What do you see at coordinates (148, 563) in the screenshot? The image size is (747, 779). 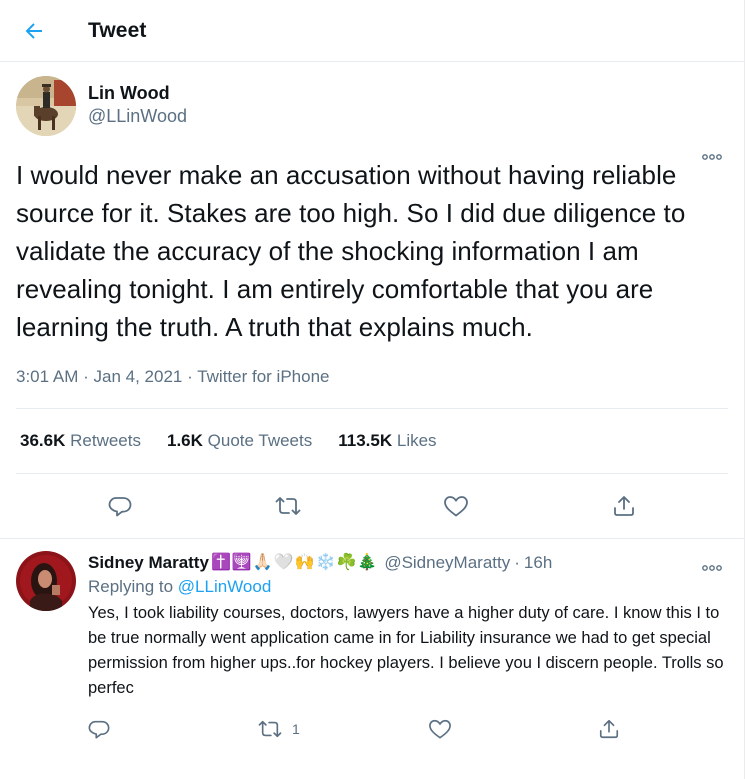 I see `reply-author-name: Sidney Maratty` at bounding box center [148, 563].